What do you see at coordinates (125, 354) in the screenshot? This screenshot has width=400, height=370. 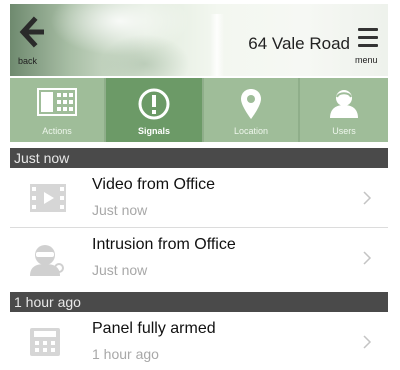 I see `signal-time: 1 hour ago` at bounding box center [125, 354].